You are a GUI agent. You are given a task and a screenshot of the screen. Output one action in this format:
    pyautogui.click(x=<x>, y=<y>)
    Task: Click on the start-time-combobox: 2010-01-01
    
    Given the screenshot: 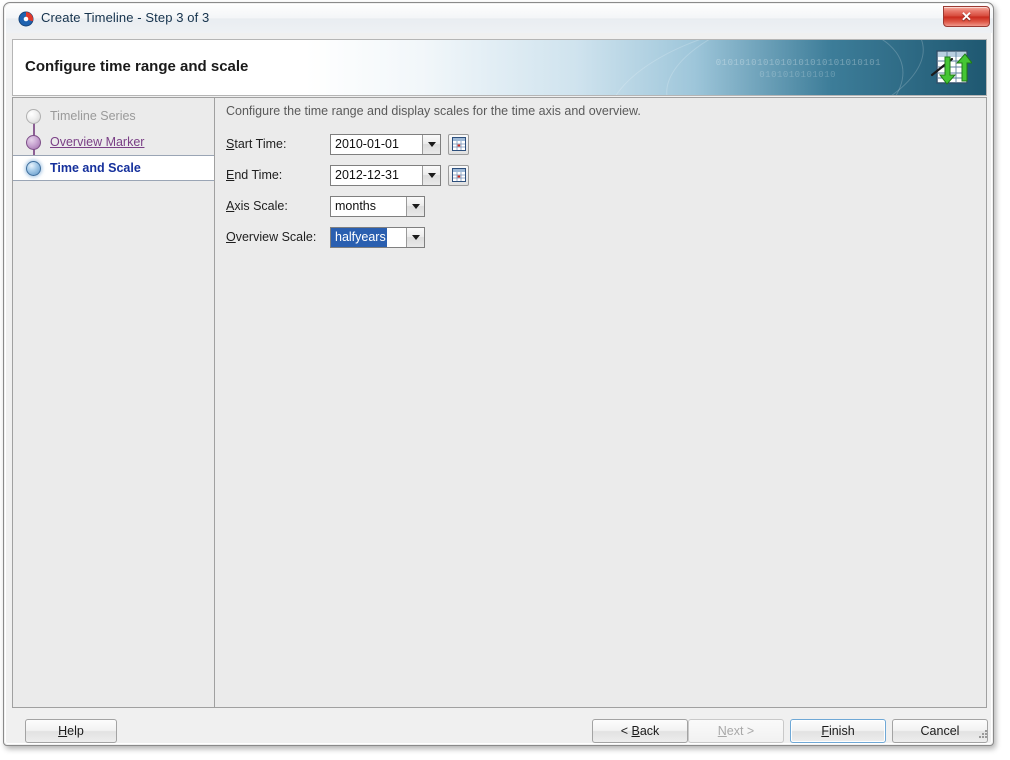 What is the action you would take?
    pyautogui.click(x=385, y=144)
    